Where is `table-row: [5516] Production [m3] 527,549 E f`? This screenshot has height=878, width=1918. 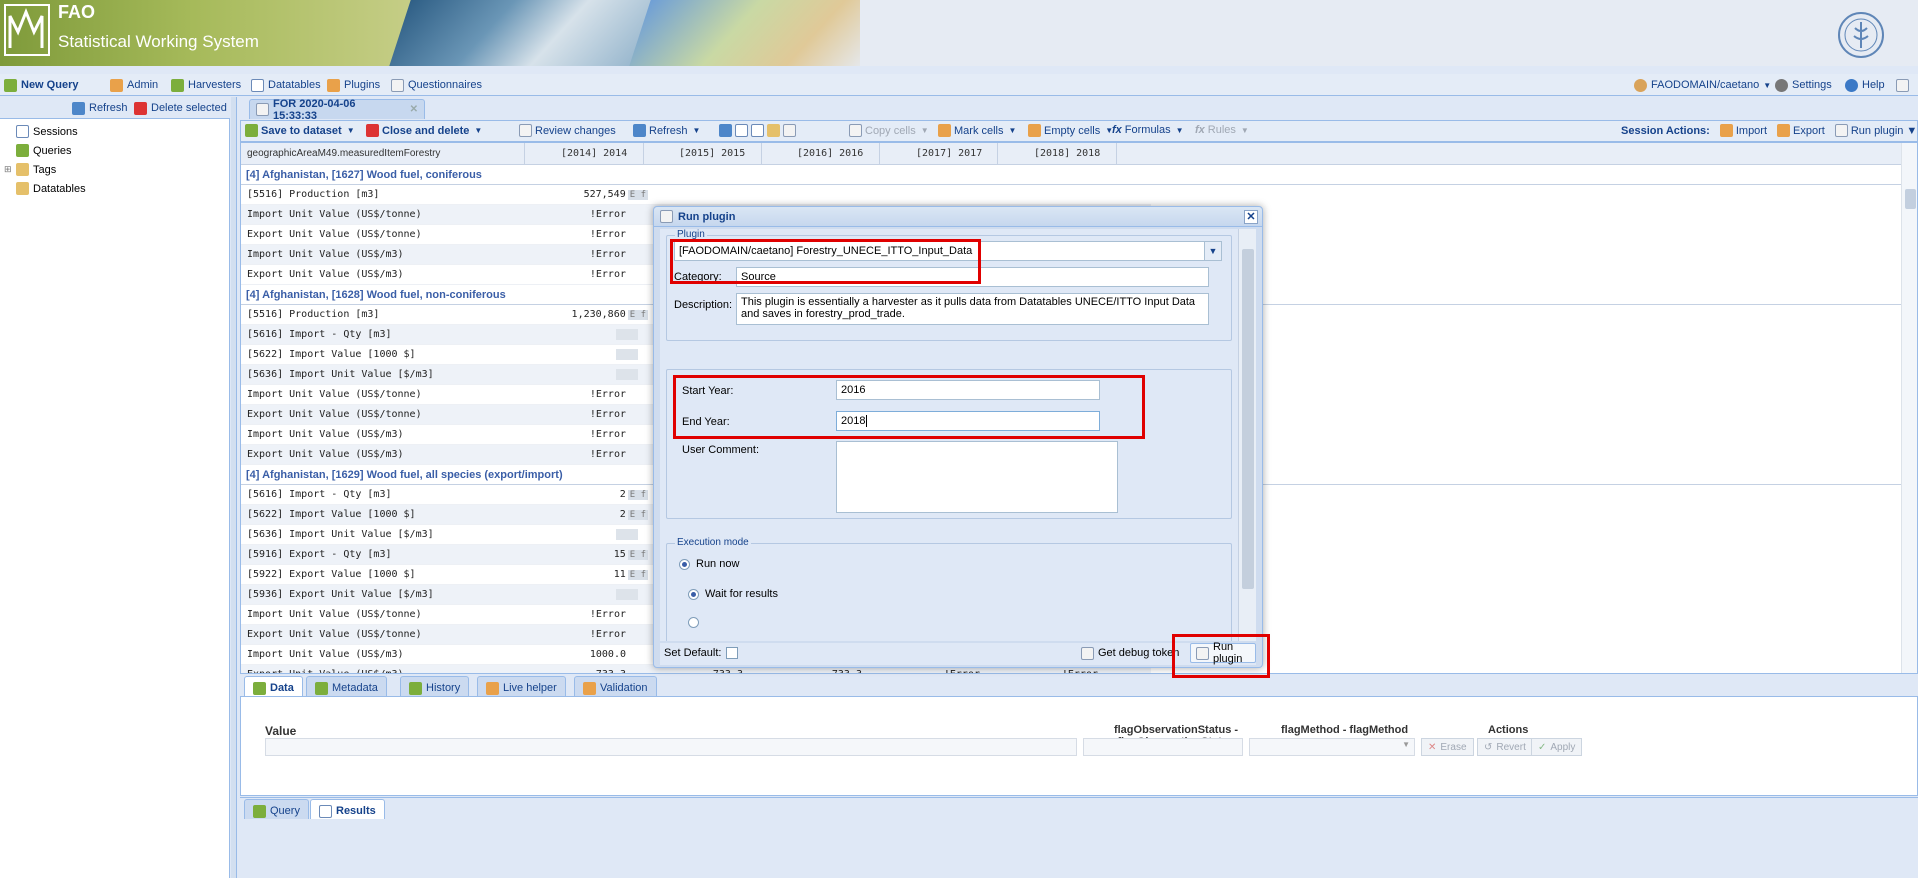
table-row: [5516] Production [m3] 527,549 E f is located at coordinates (696, 195).